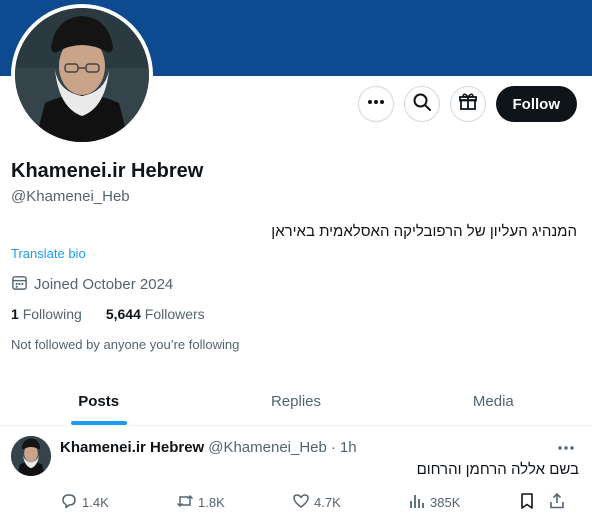  I want to click on profile-handle: @Khamenei_Heb, so click(70, 196).